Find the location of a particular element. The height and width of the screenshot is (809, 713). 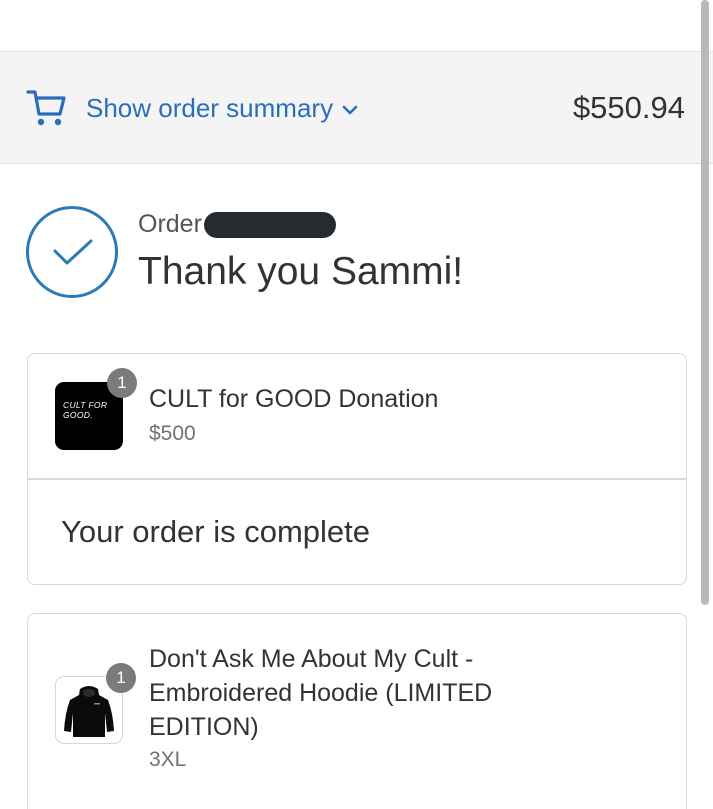

order-confirmation: Order Thank you Sammi! is located at coordinates (346, 256).